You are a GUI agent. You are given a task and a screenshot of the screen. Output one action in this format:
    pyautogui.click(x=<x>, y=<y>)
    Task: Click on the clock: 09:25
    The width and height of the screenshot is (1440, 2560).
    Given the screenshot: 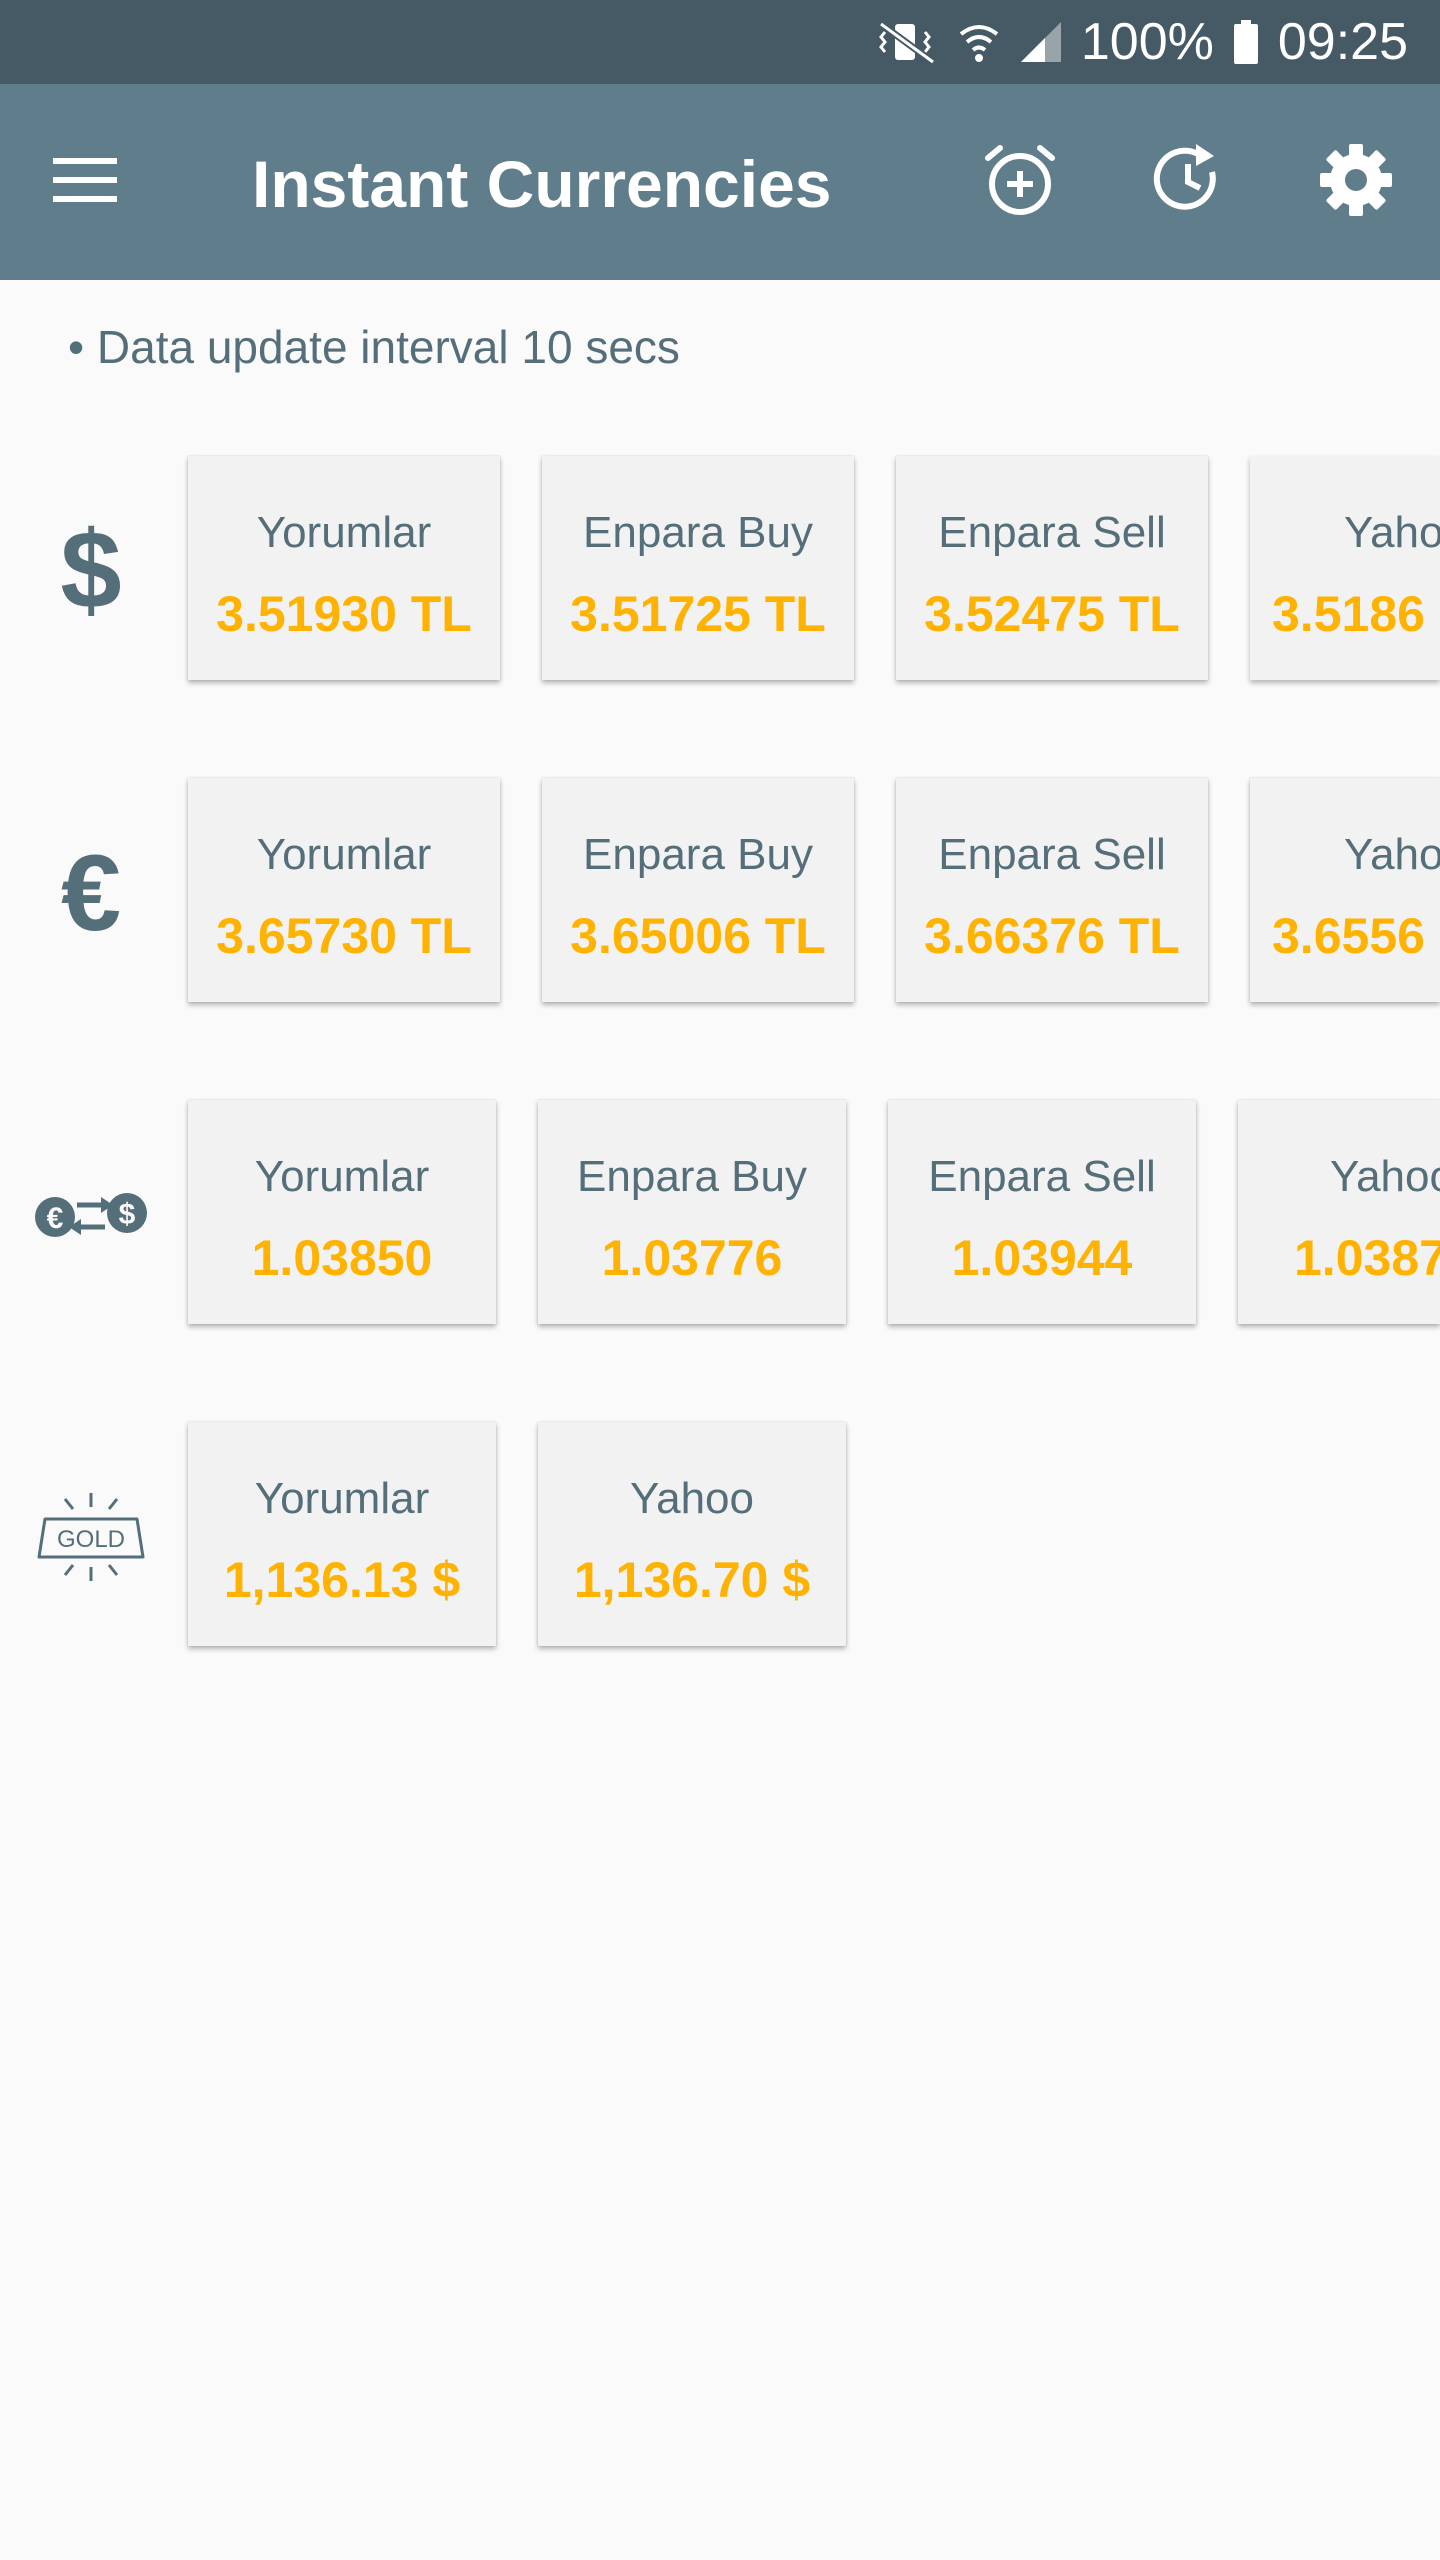 What is the action you would take?
    pyautogui.click(x=1342, y=42)
    